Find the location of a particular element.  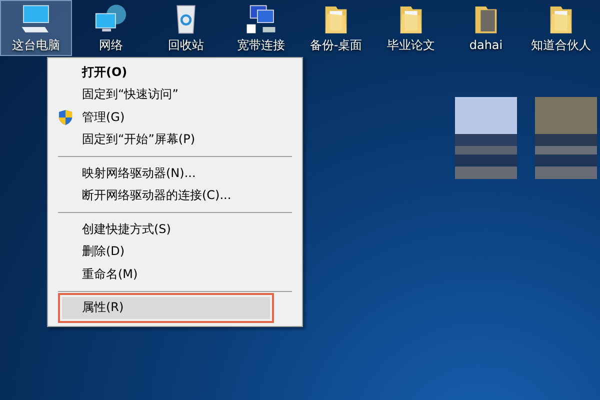

desktop-icon: 备份-桌面 is located at coordinates (336, 28).